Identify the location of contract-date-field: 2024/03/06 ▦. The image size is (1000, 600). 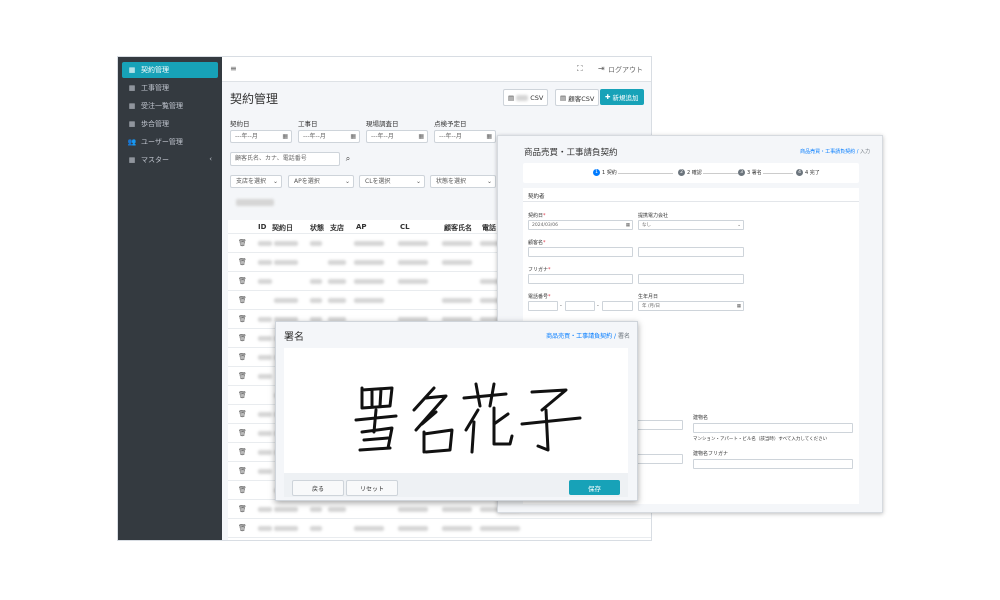
(580, 225).